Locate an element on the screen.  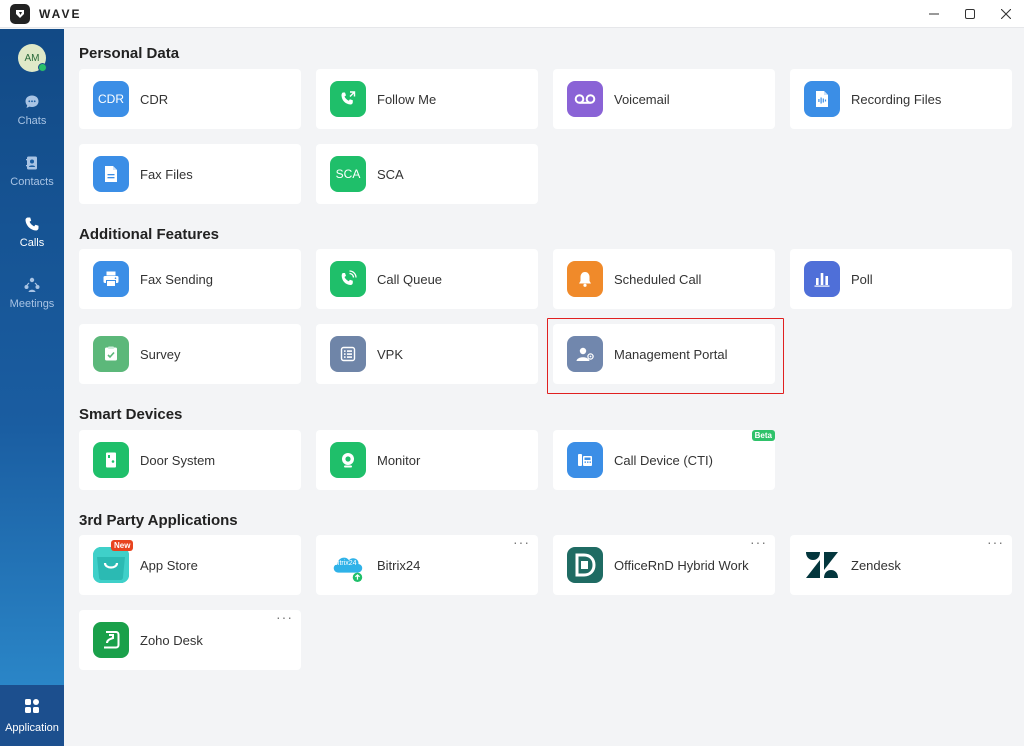
title-bar: WAVE is located at coordinates (512, 14).